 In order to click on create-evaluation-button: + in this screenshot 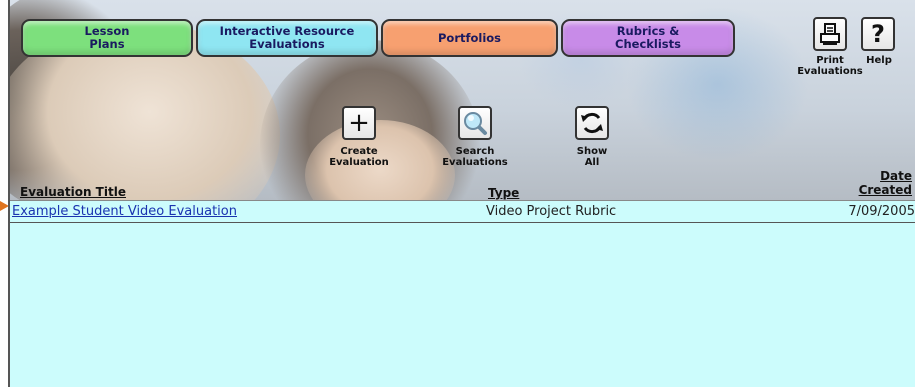, I will do `click(359, 123)`.